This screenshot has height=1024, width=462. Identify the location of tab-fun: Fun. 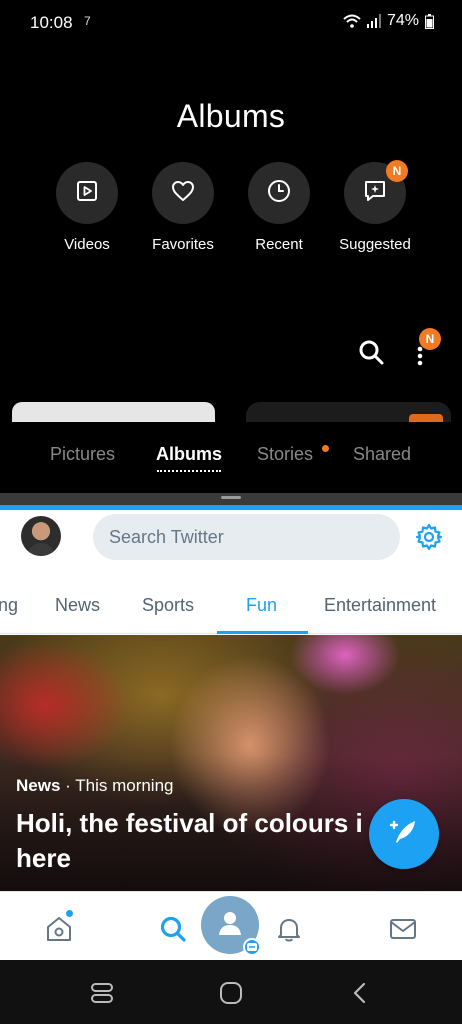
(261, 605).